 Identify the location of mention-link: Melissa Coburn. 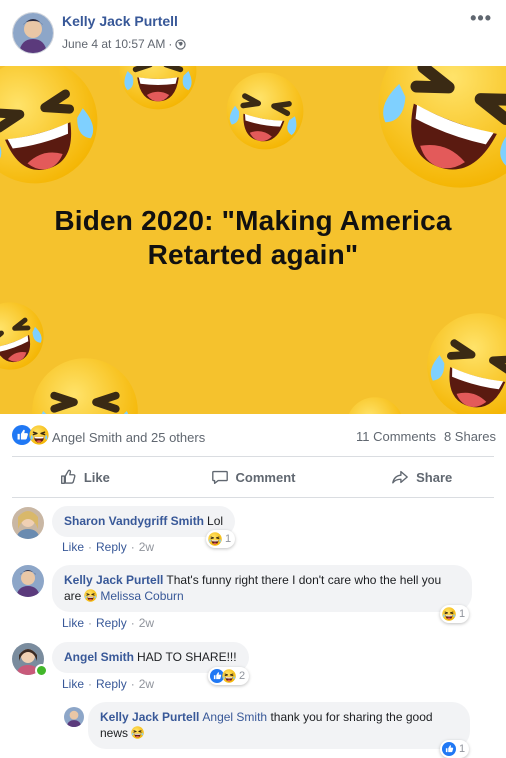
(141, 596).